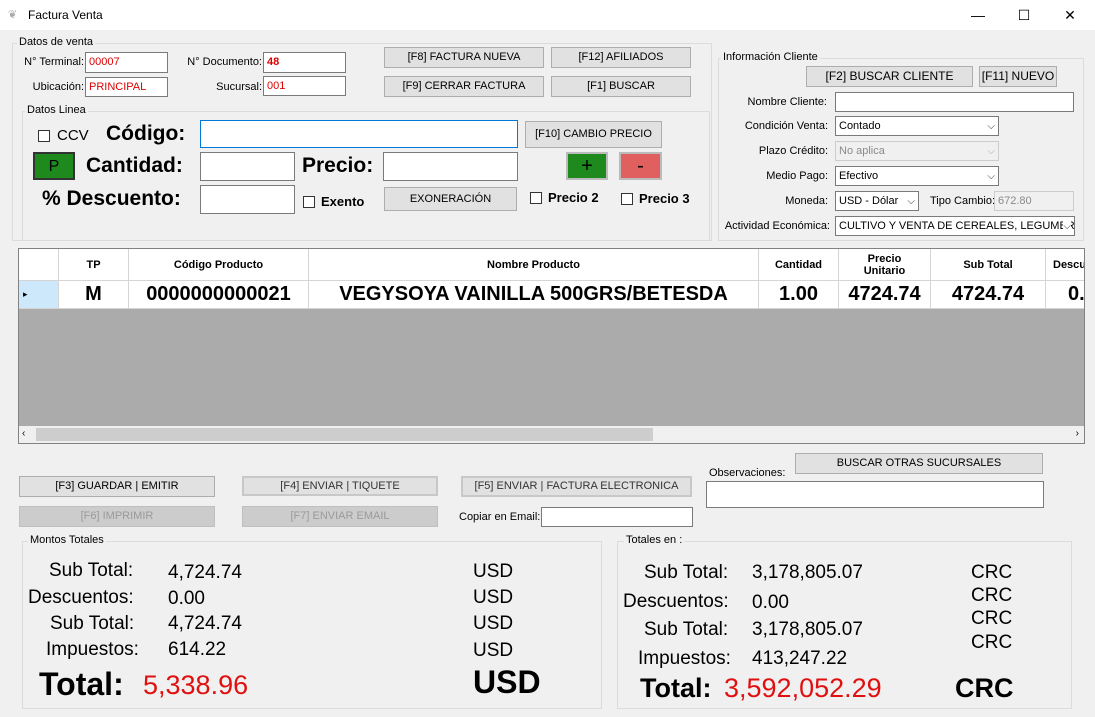  What do you see at coordinates (547, 15) in the screenshot?
I see `title-bar` at bounding box center [547, 15].